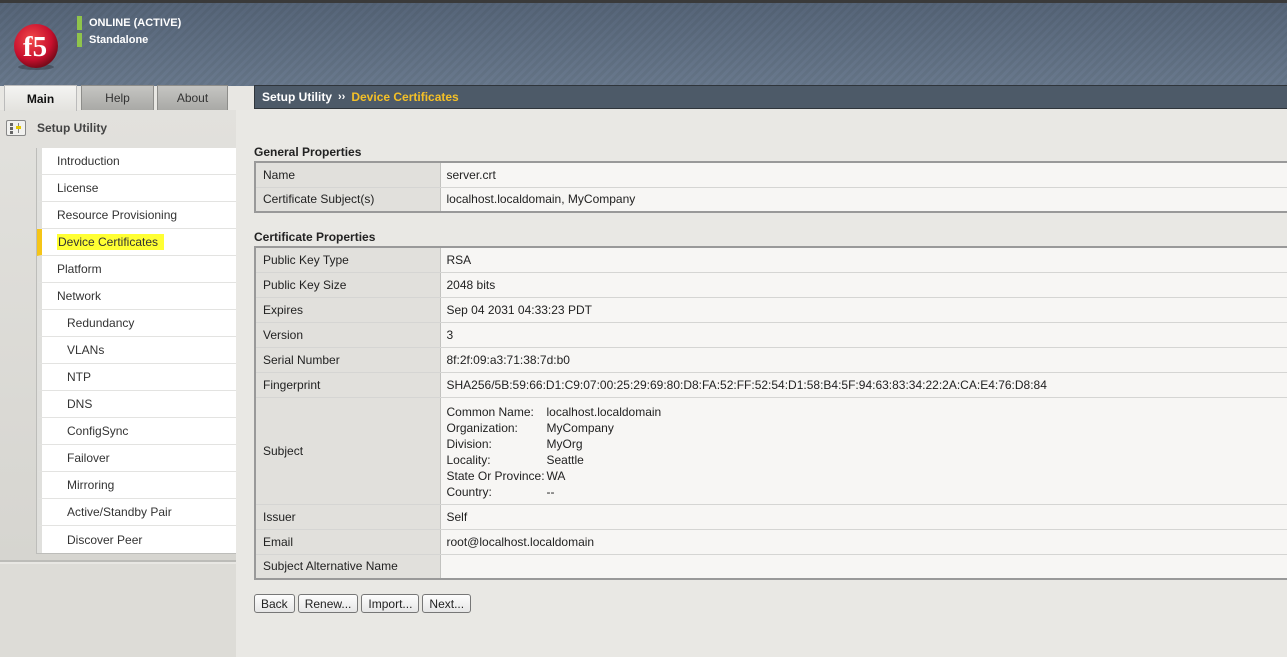 Image resolution: width=1287 pixels, height=657 pixels. What do you see at coordinates (88, 161) in the screenshot?
I see `sidebar-item-label: Introduction` at bounding box center [88, 161].